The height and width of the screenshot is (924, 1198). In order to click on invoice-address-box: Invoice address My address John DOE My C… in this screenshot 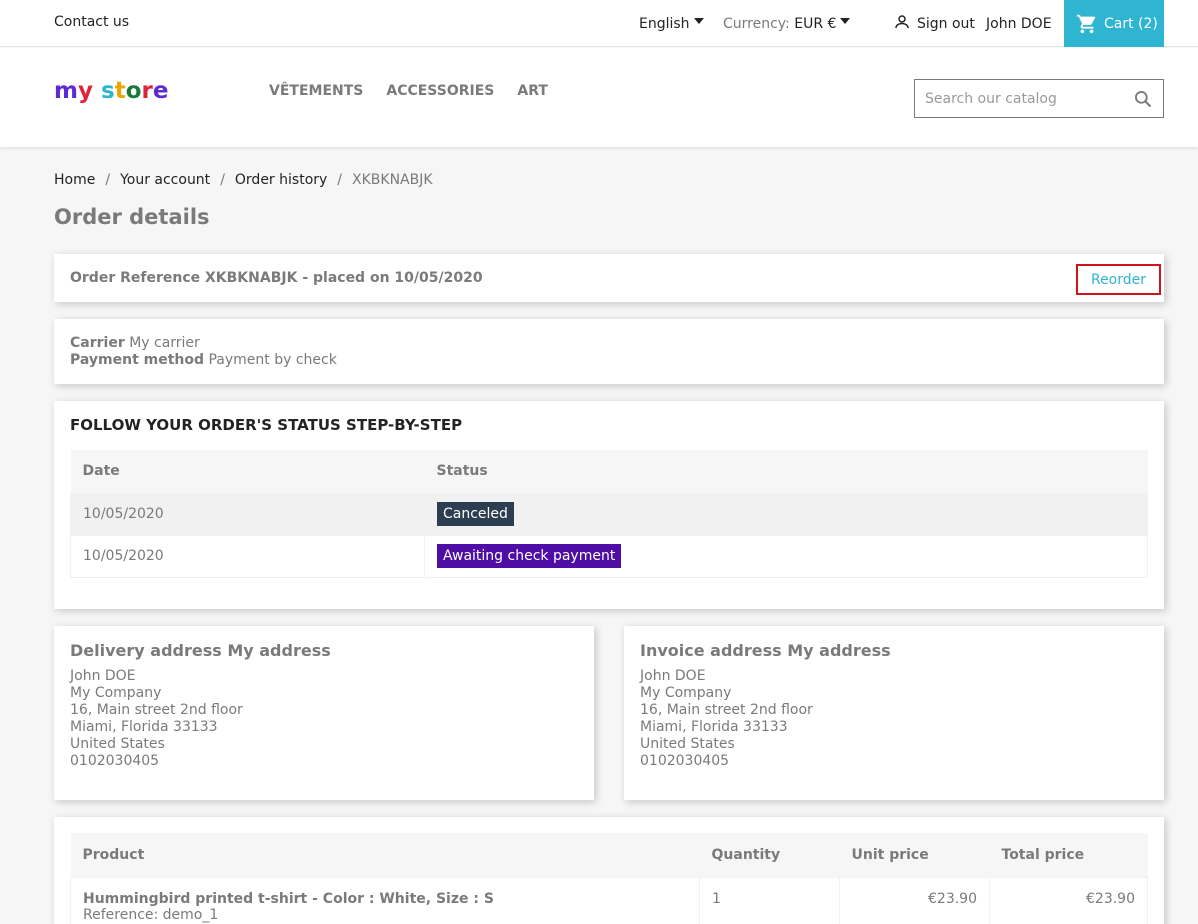, I will do `click(894, 713)`.